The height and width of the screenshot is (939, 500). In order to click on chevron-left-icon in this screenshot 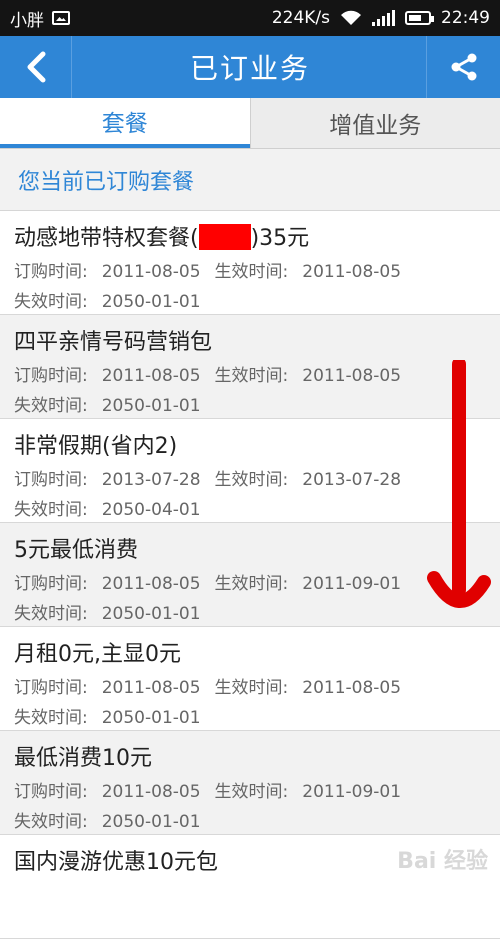, I will do `click(36, 67)`.